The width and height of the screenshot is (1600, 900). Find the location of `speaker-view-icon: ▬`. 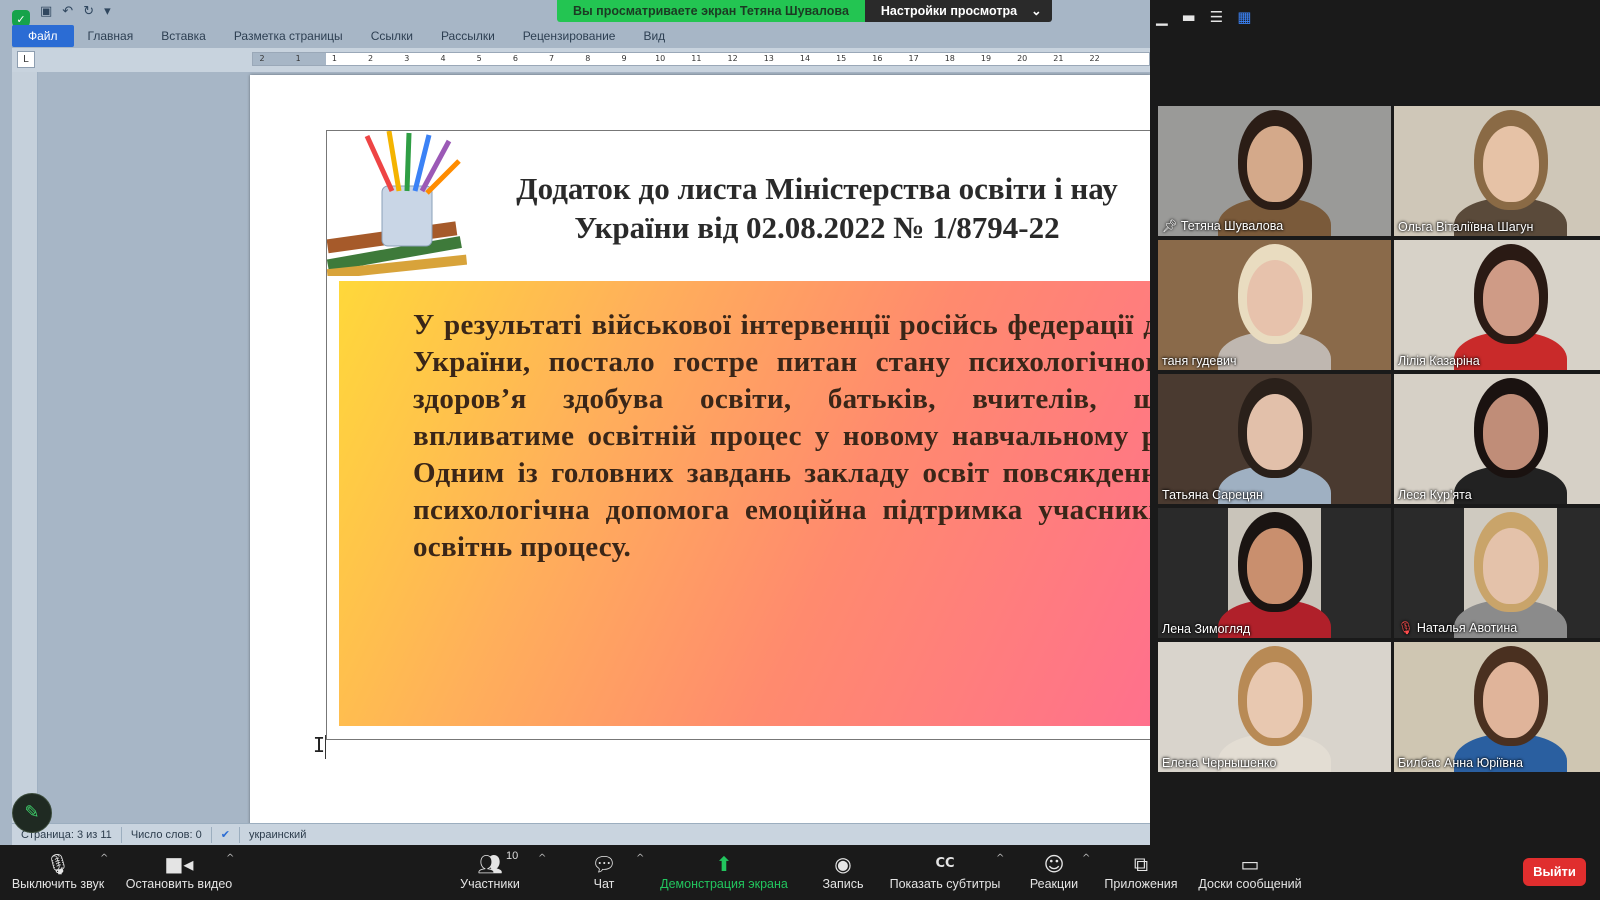

speaker-view-icon: ▬ is located at coordinates (1189, 17).